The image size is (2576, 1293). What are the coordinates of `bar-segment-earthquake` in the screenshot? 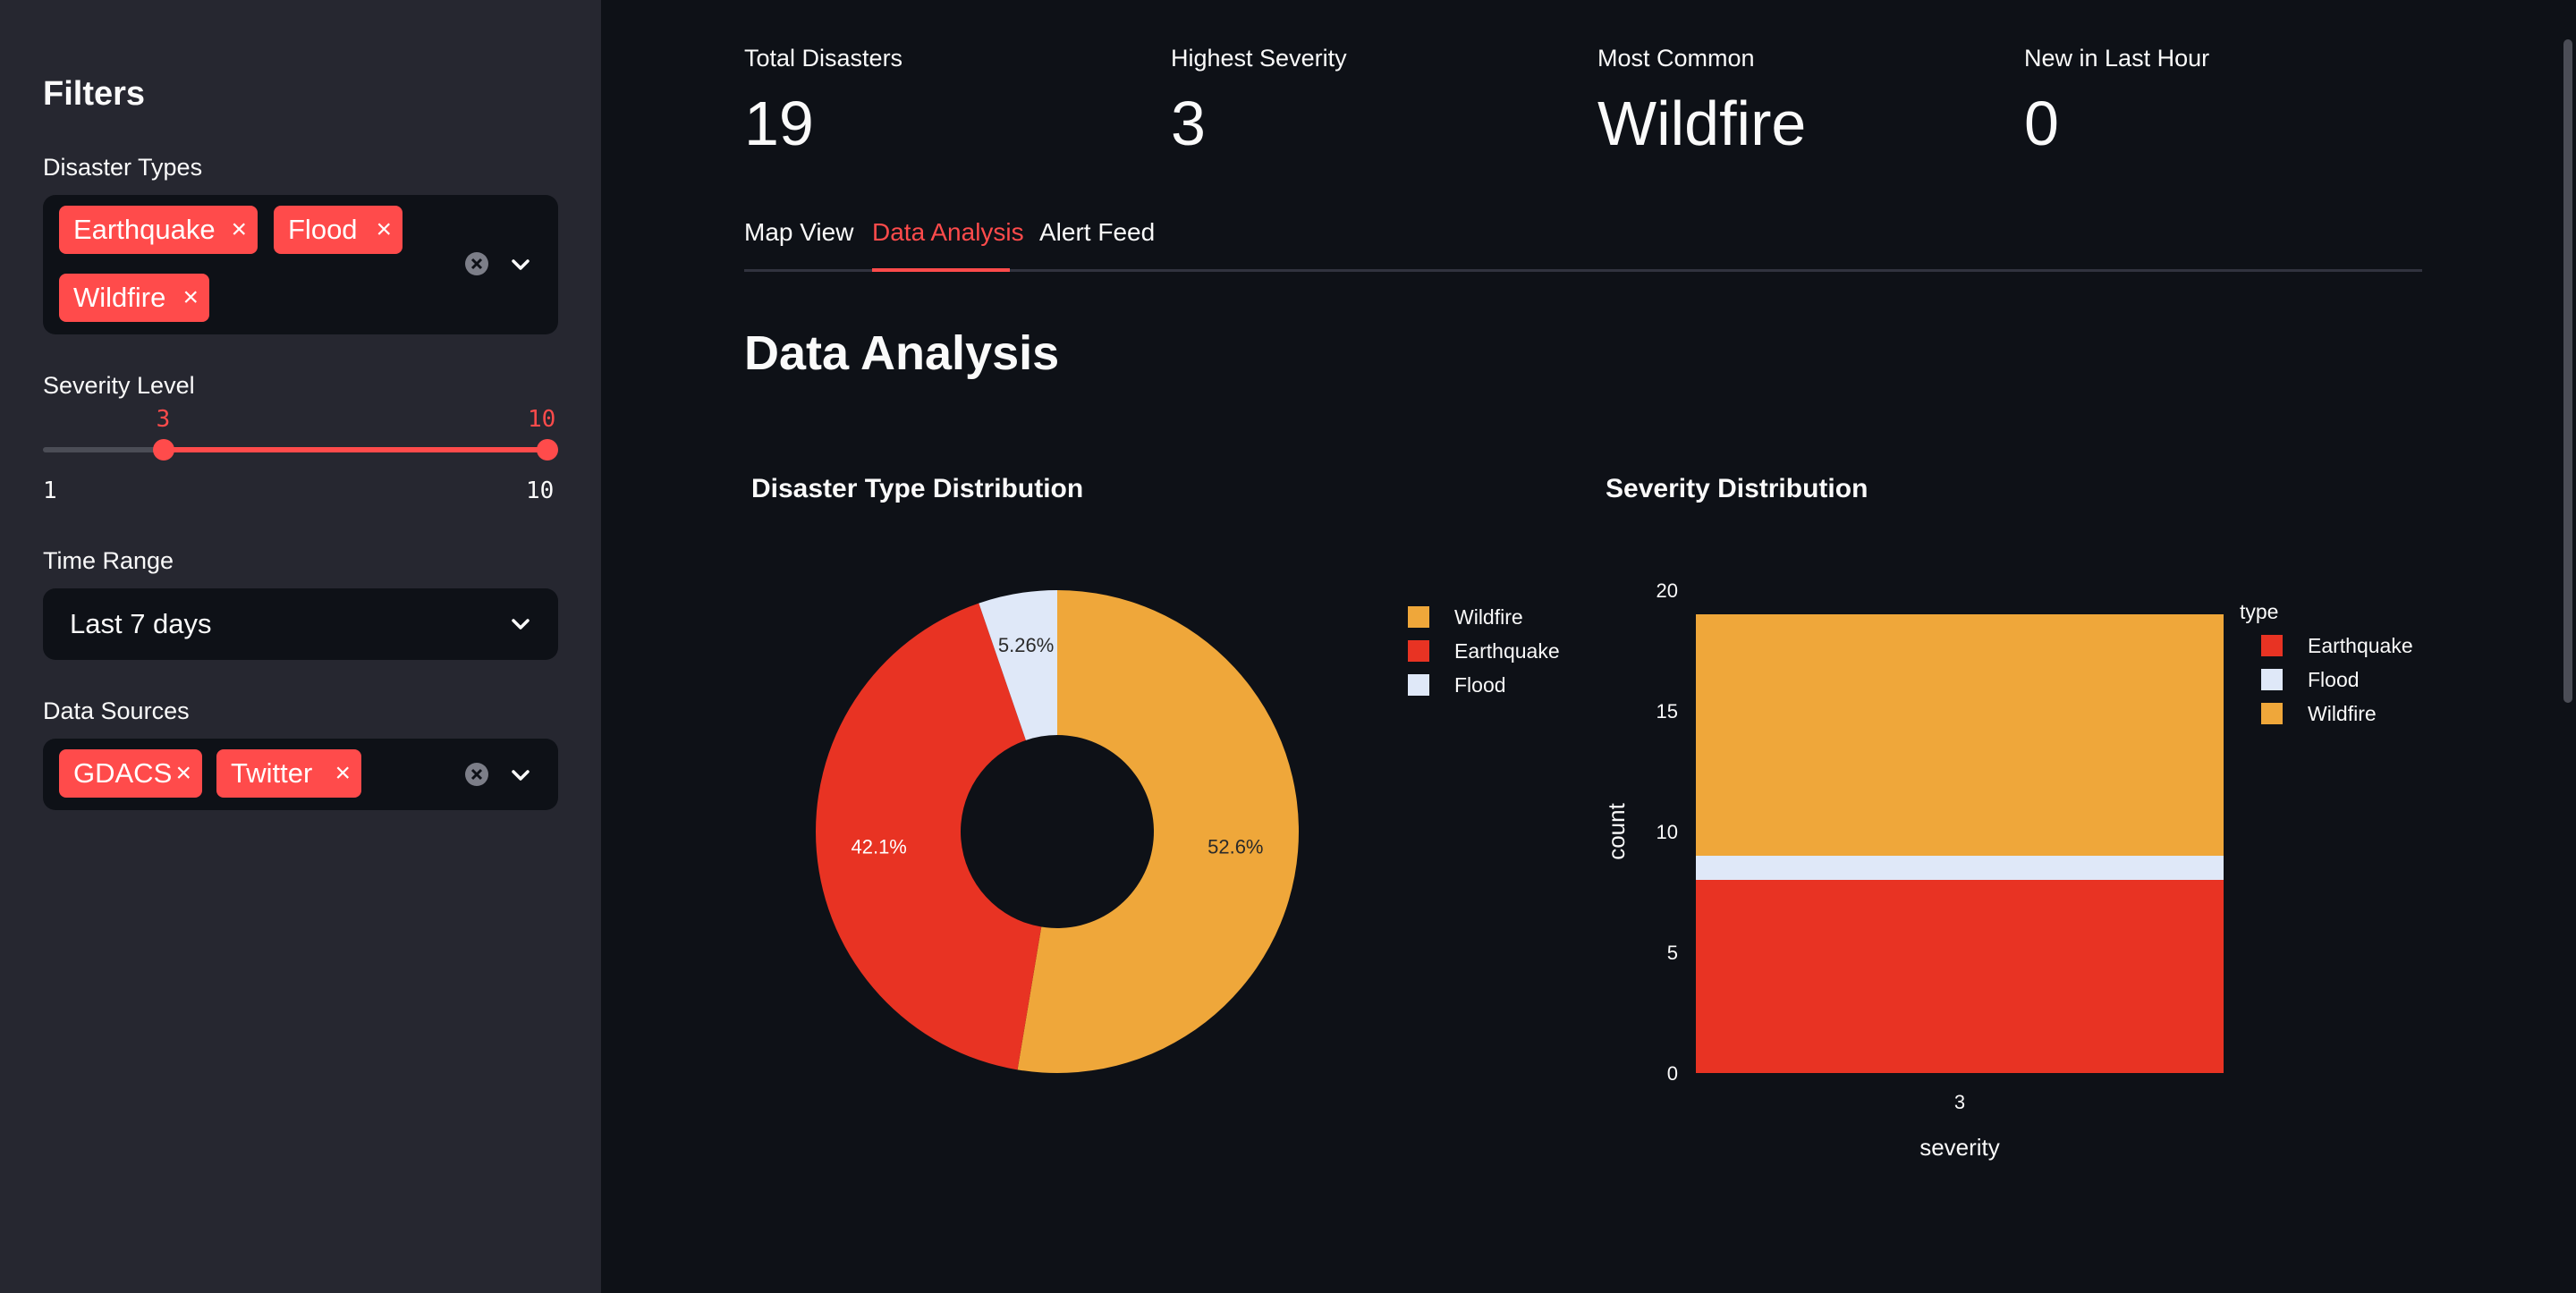 It's located at (1960, 977).